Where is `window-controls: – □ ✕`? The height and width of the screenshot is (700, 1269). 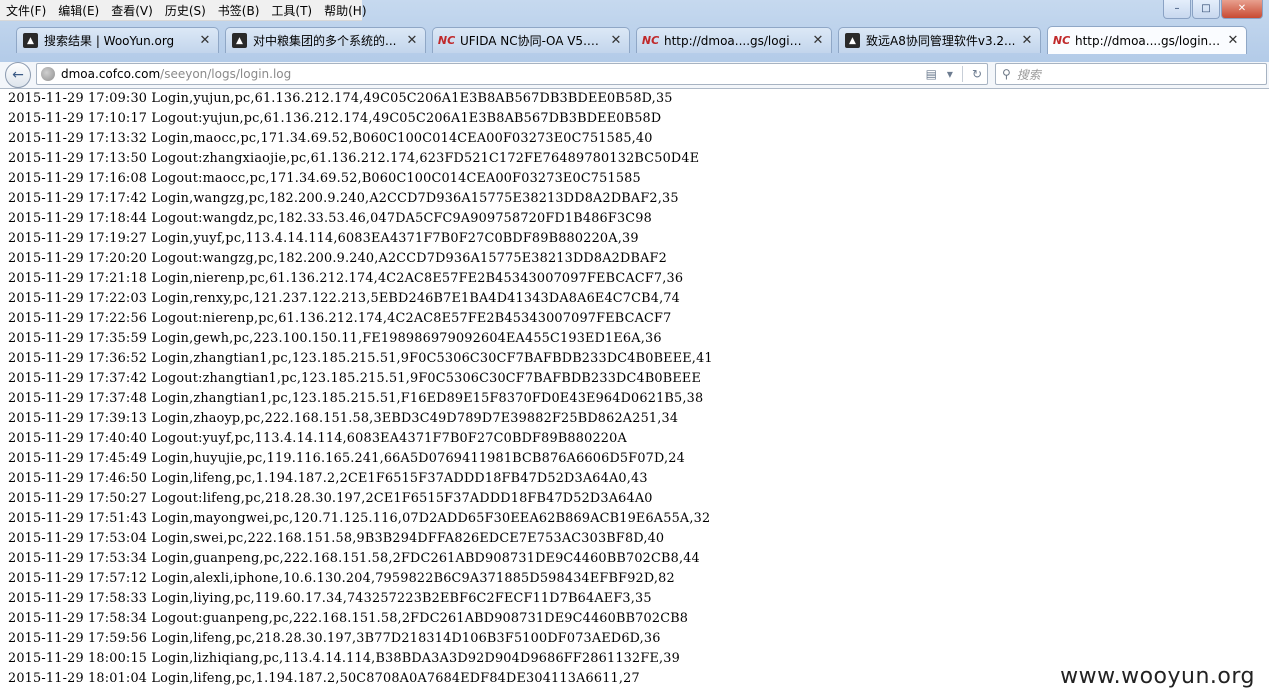
window-controls: – □ ✕ is located at coordinates (1212, 9).